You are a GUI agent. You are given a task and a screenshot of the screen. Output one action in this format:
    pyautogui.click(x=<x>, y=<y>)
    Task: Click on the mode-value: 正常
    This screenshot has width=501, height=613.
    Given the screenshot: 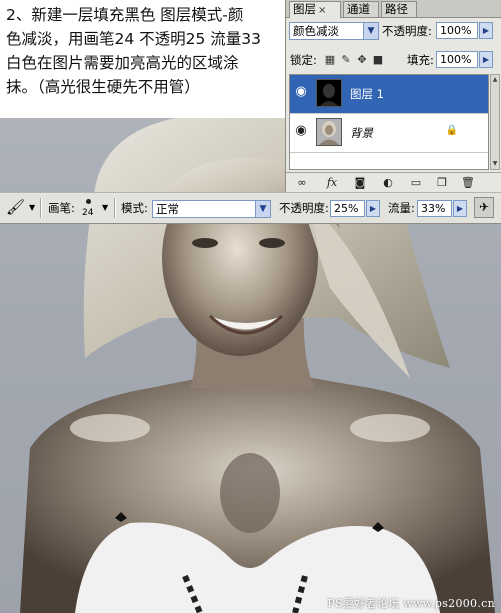 What is the action you would take?
    pyautogui.click(x=167, y=209)
    